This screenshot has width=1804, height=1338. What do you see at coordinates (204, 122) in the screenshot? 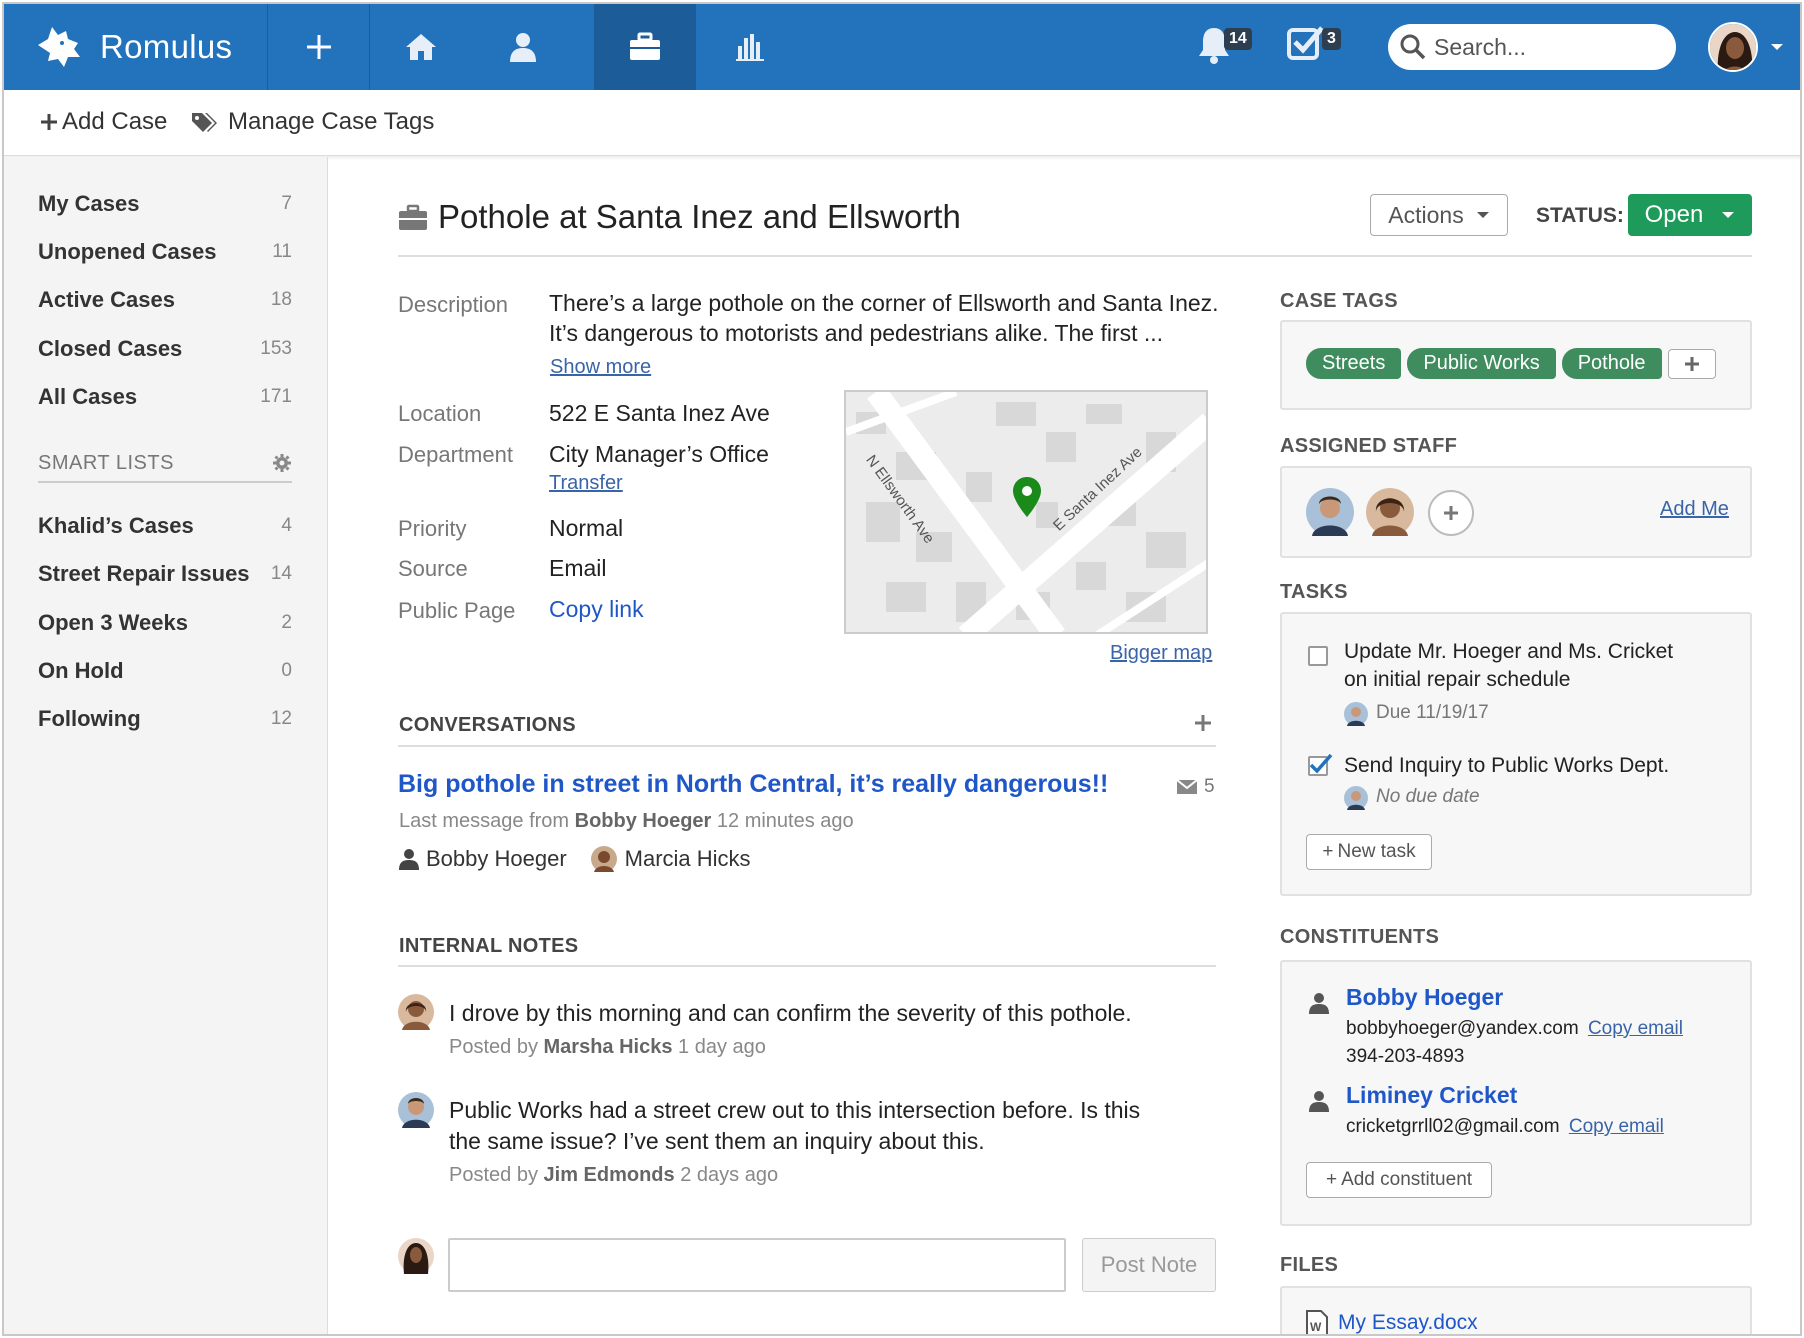
I see `tag-icon` at bounding box center [204, 122].